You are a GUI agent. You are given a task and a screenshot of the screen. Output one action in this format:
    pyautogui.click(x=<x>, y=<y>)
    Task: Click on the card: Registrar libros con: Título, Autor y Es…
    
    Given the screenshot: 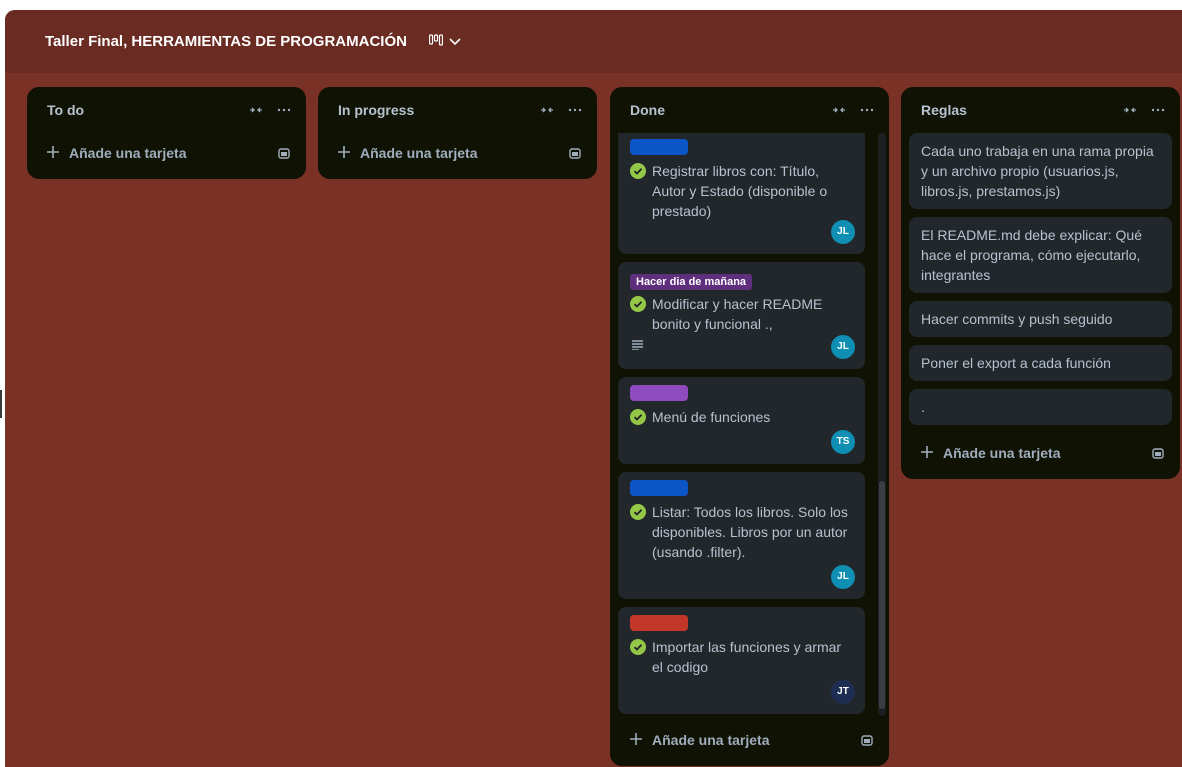 What is the action you would take?
    pyautogui.click(x=741, y=193)
    